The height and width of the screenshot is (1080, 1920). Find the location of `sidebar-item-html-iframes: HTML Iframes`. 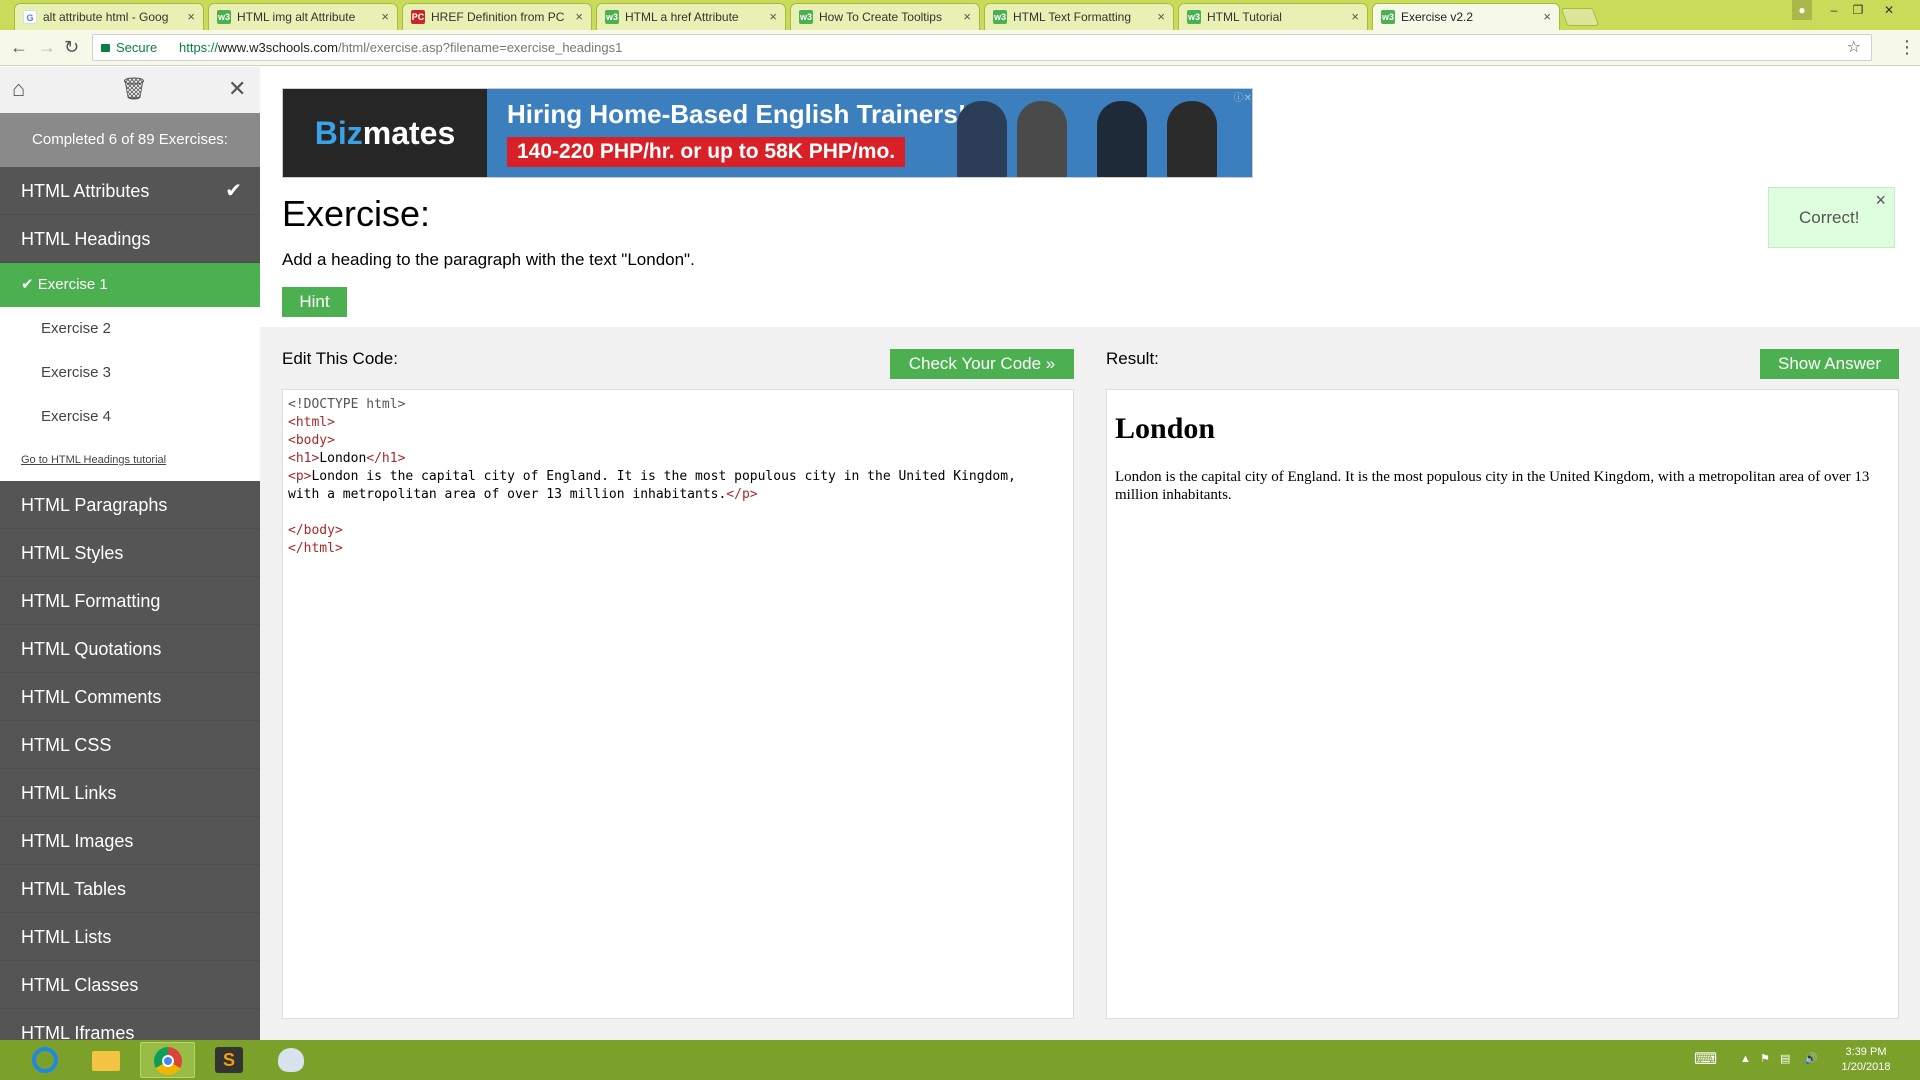

sidebar-item-html-iframes: HTML Iframes is located at coordinates (130, 1024).